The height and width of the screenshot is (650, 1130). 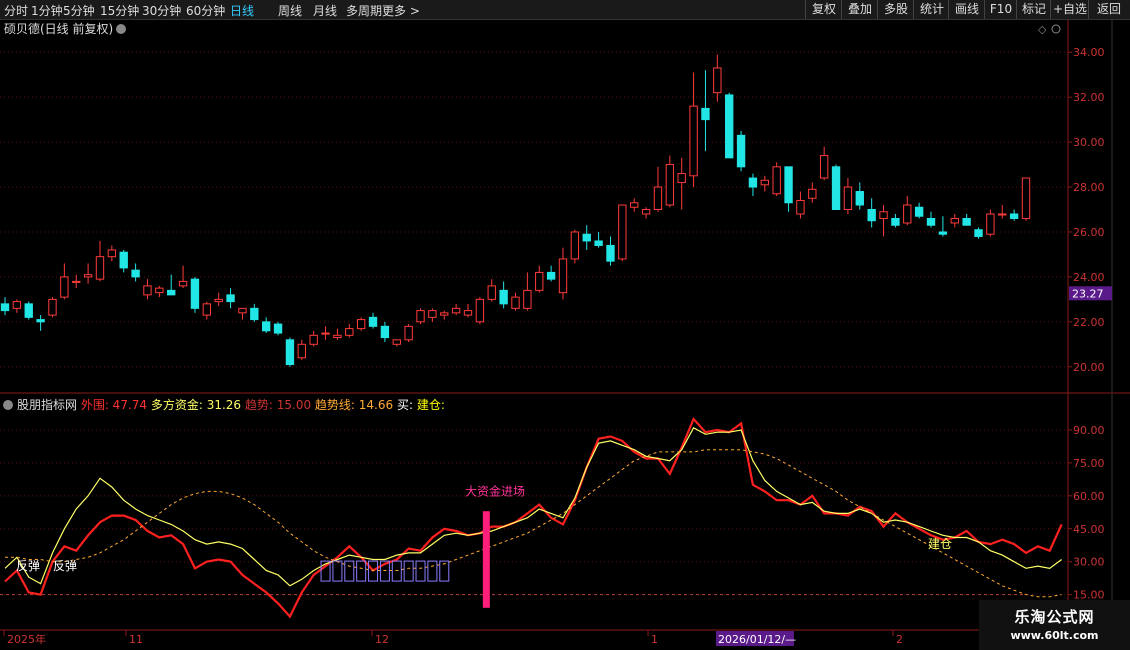 I want to click on tool-button-3: 统计, so click(x=931, y=9).